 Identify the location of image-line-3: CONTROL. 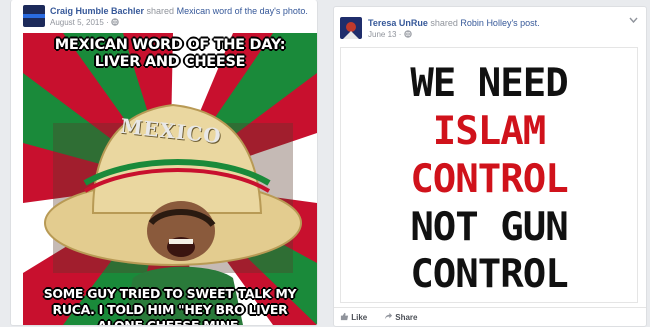
(489, 179).